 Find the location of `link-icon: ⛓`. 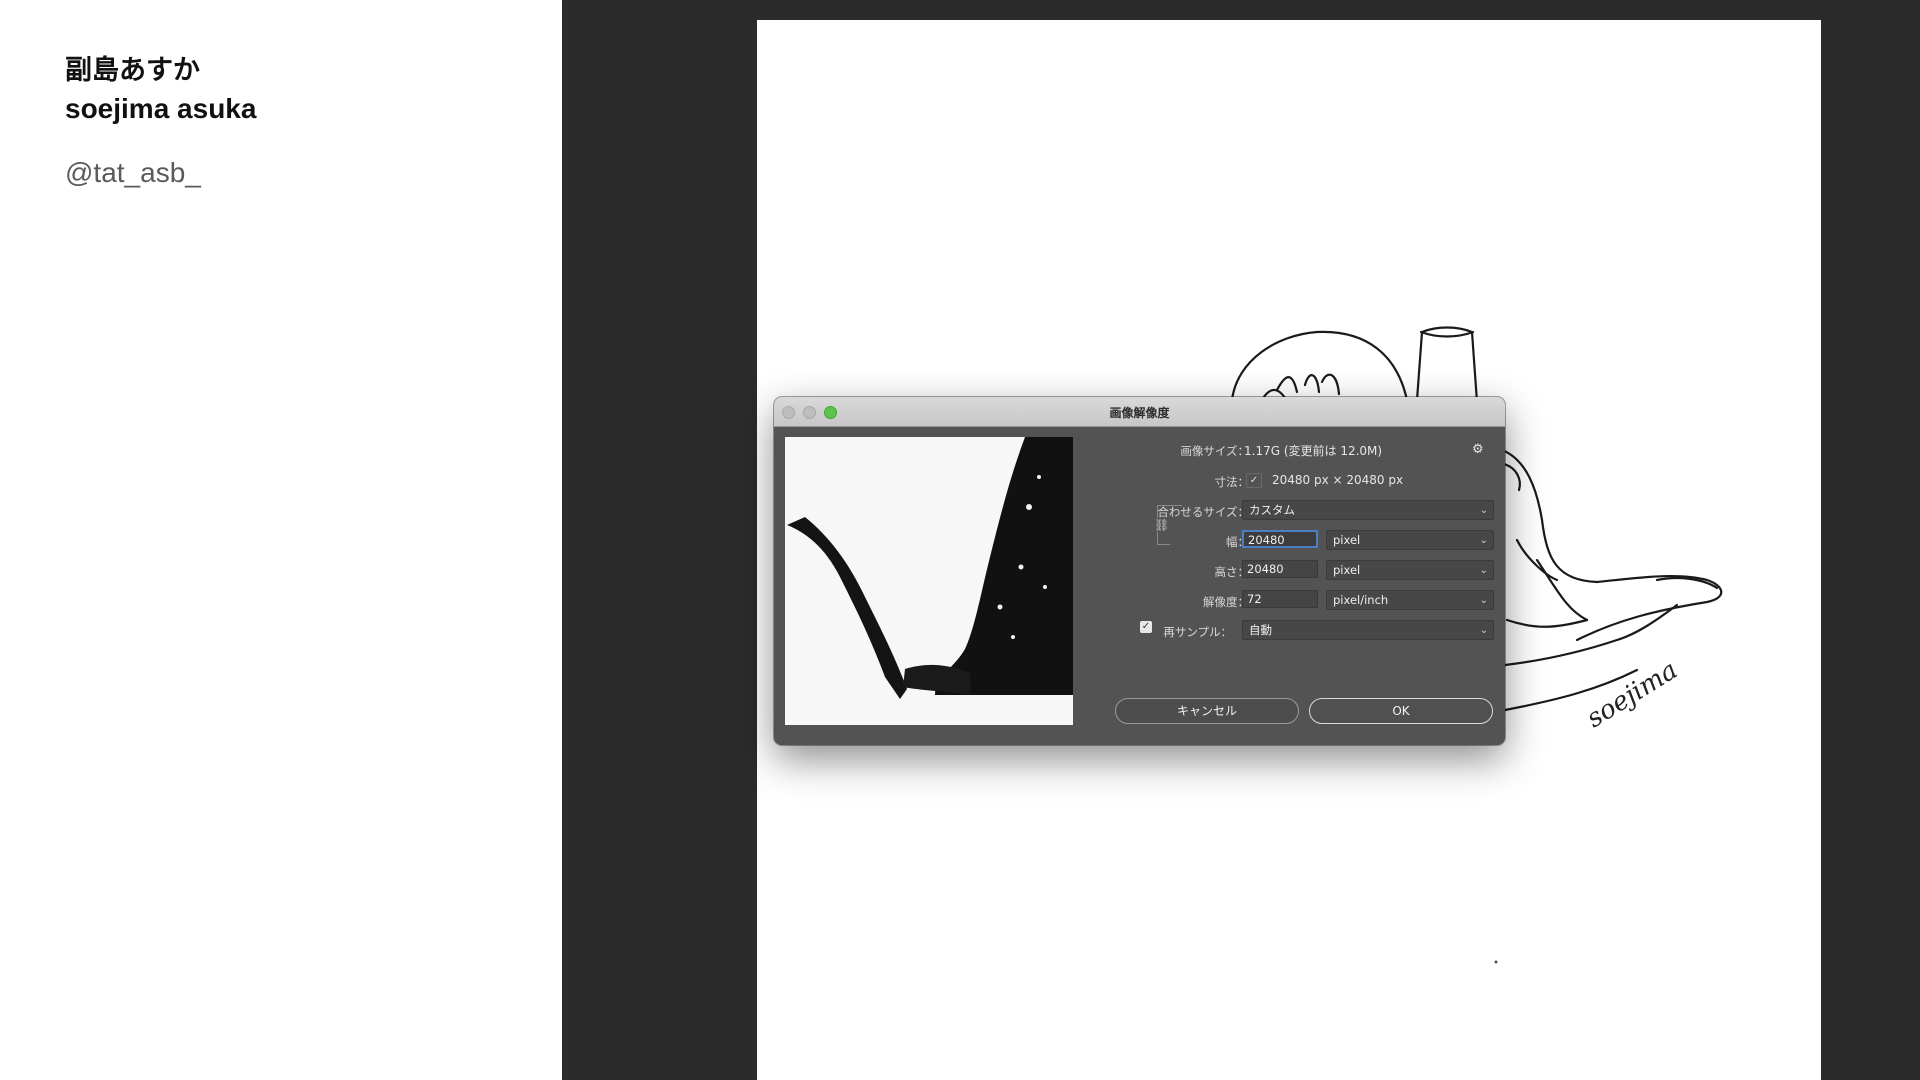

link-icon: ⛓ is located at coordinates (1162, 525).